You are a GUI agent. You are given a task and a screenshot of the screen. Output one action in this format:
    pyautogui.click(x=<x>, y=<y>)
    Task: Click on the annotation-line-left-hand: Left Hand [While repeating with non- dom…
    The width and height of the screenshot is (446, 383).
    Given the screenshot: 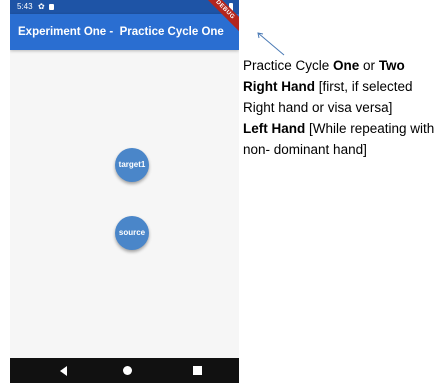 What is the action you would take?
    pyautogui.click(x=344, y=139)
    